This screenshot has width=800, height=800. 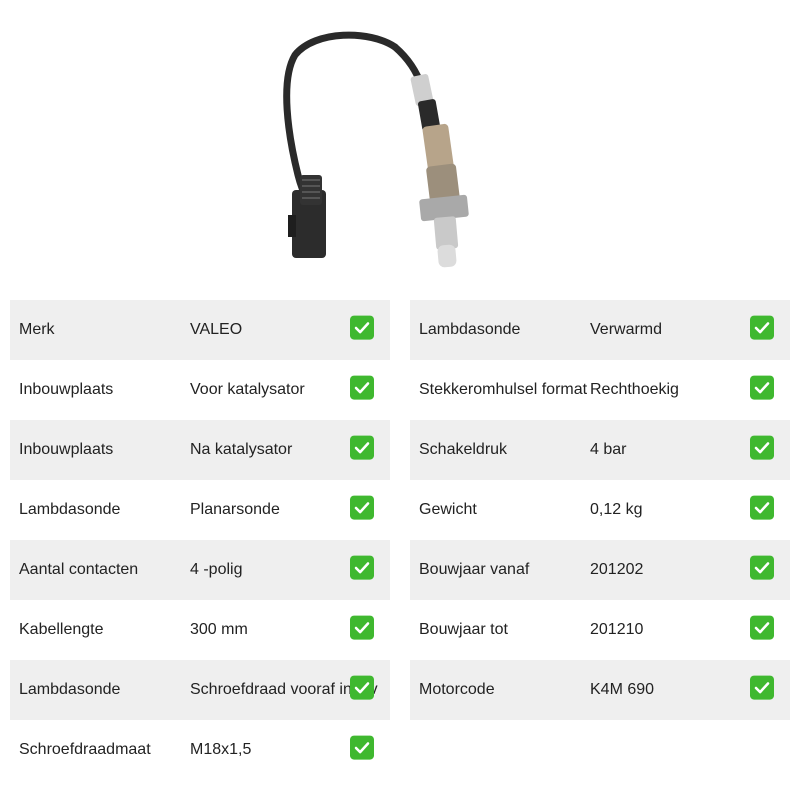 I want to click on spec-label: Bouwjaar tot, so click(x=463, y=629).